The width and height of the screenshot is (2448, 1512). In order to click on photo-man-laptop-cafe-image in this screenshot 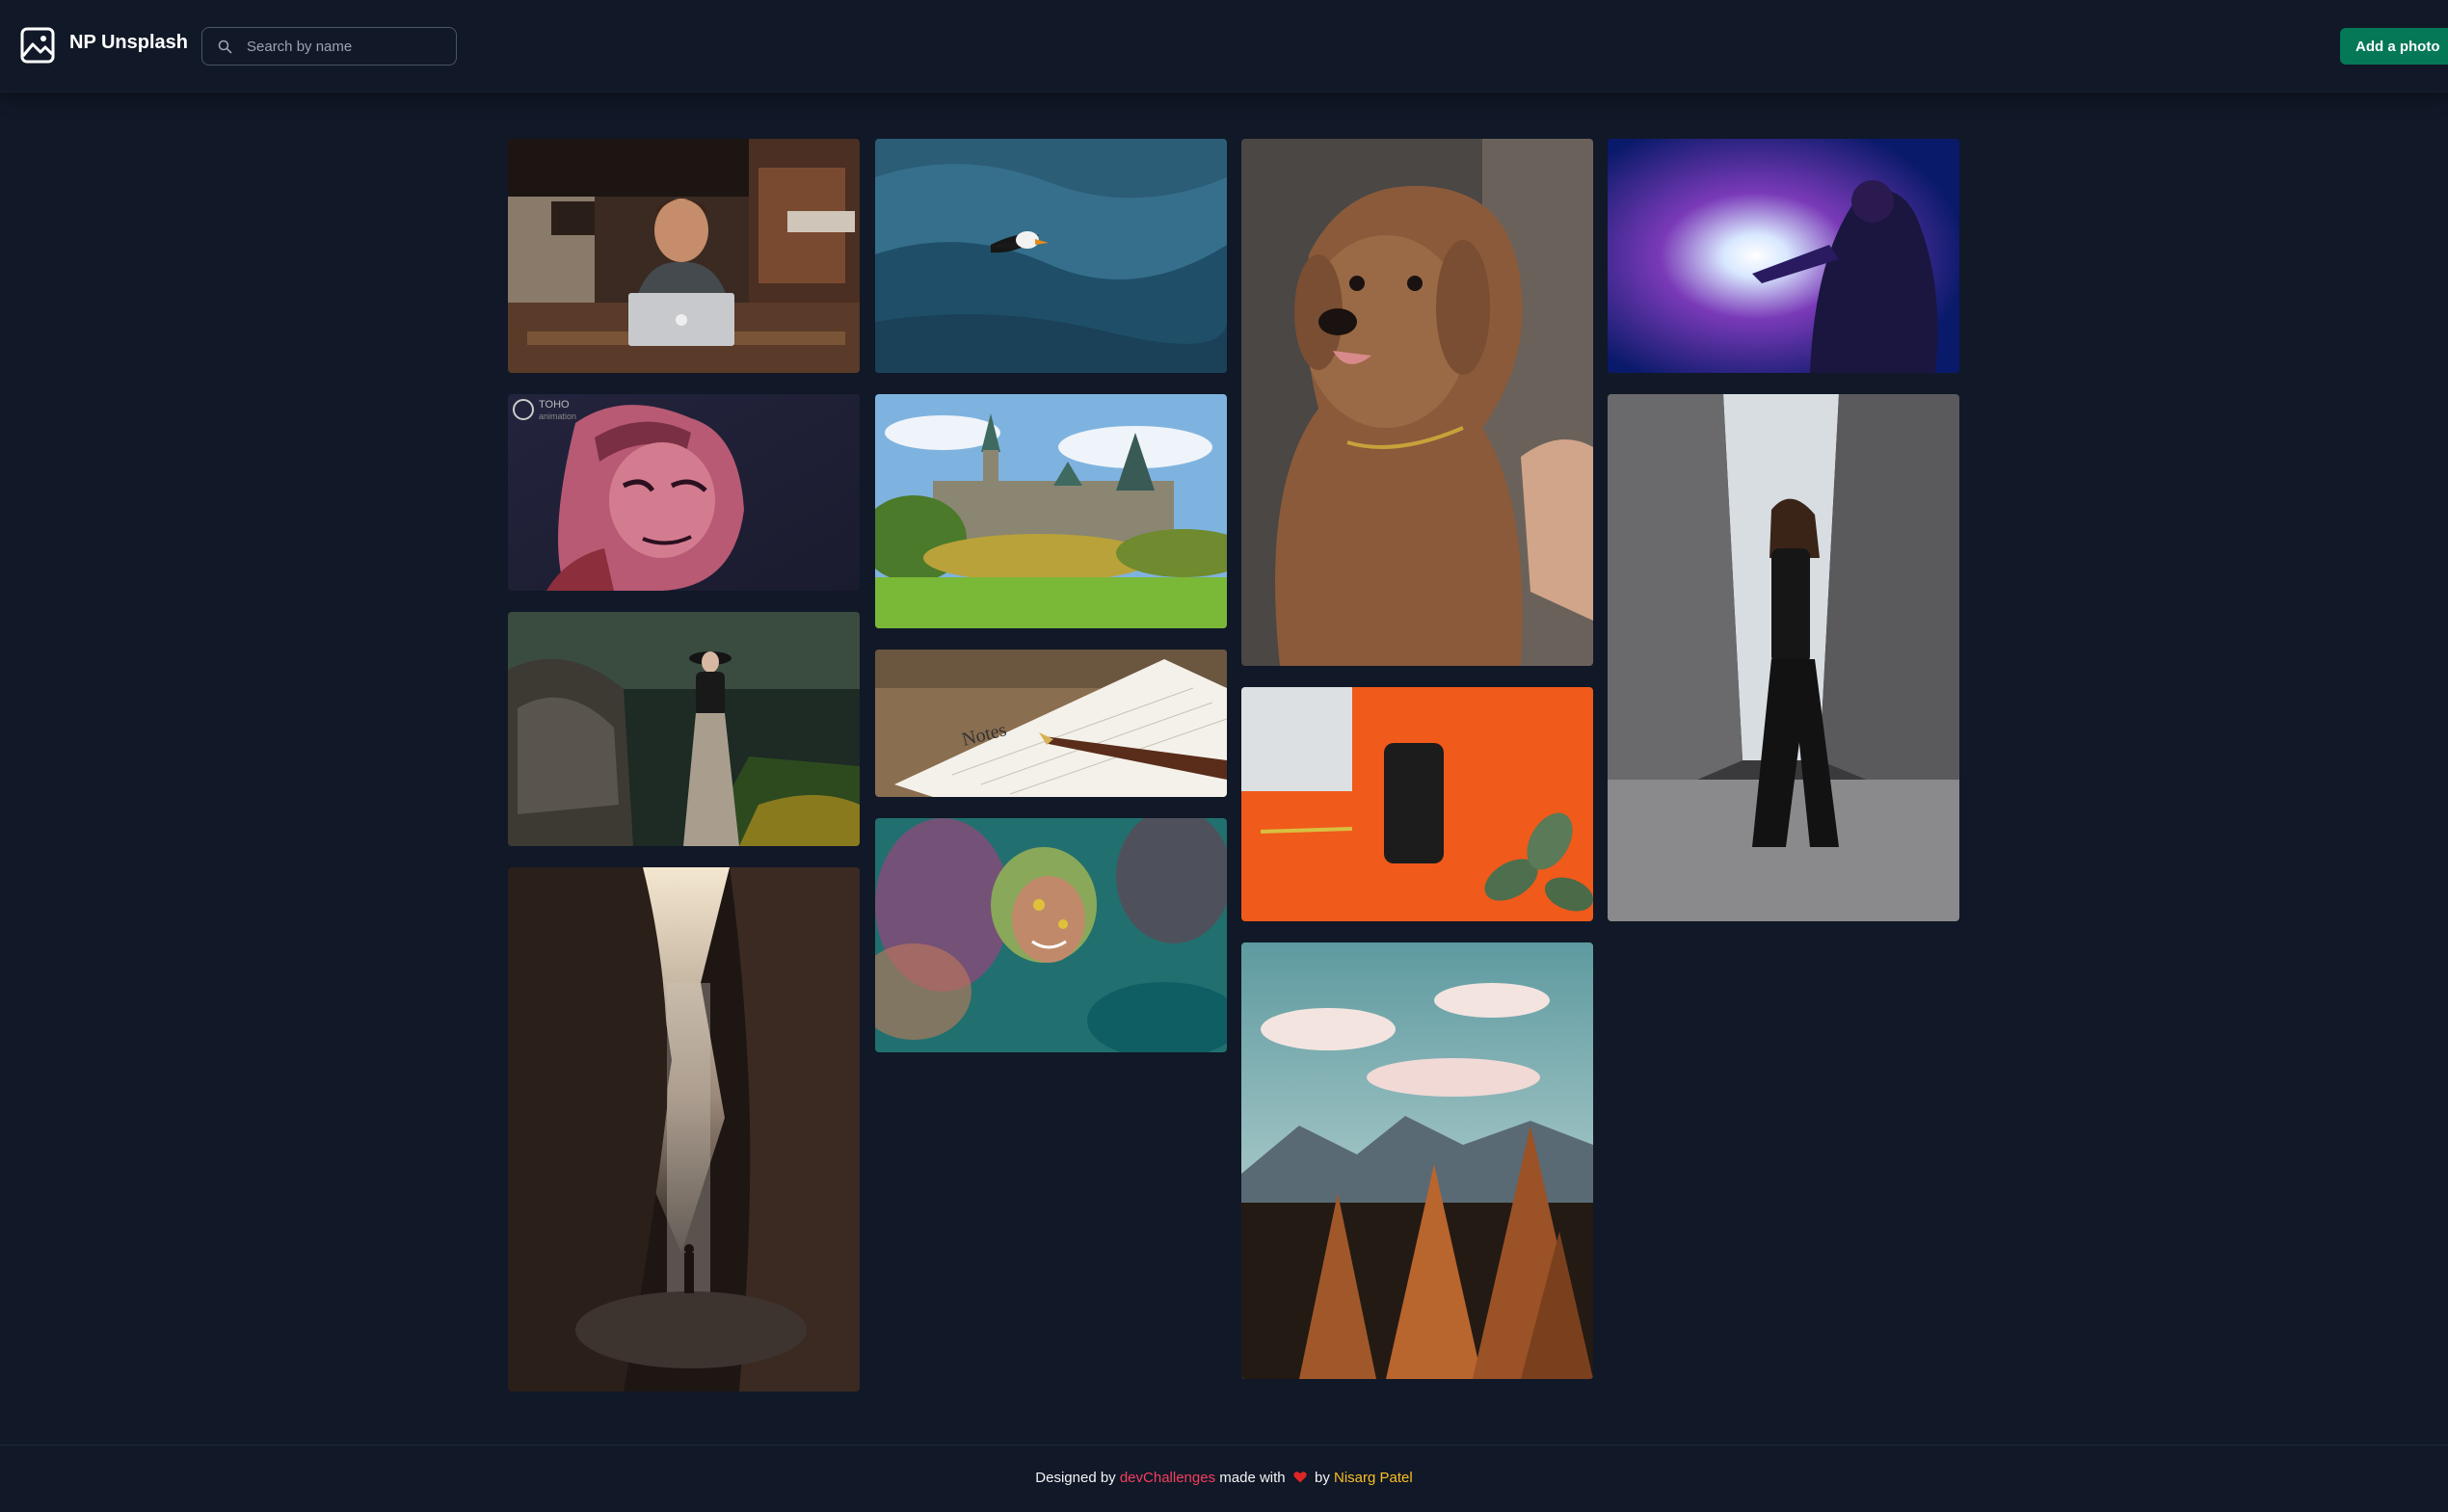, I will do `click(684, 256)`.